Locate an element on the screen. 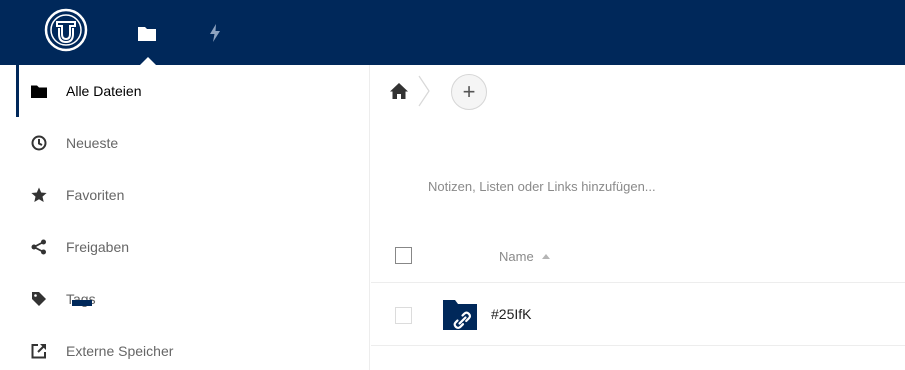 The height and width of the screenshot is (370, 905). table-row: #25IfK is located at coordinates (638, 315).